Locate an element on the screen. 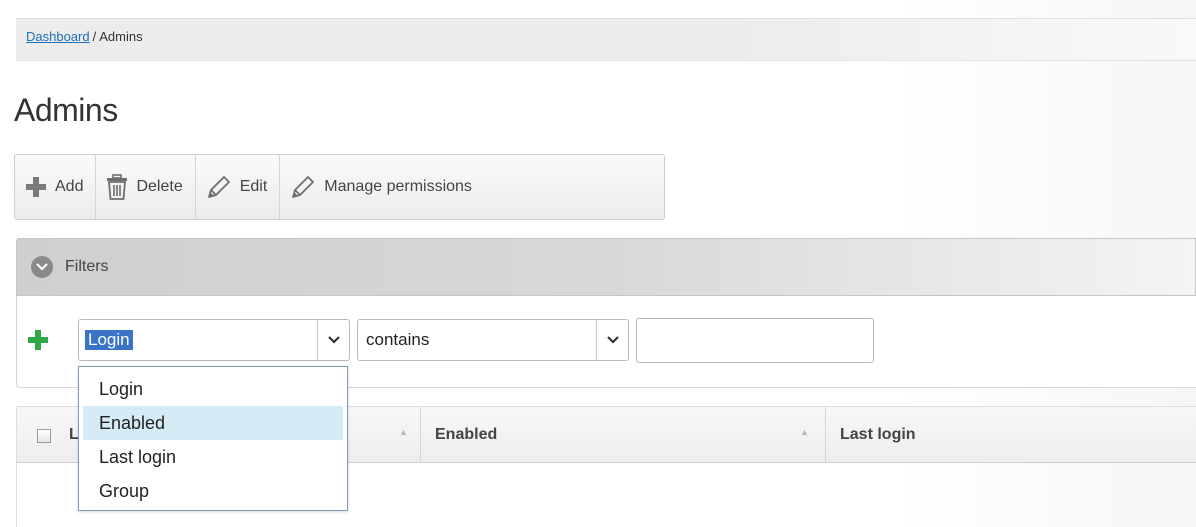 The width and height of the screenshot is (1196, 527). filter-operator-select: contains is located at coordinates (493, 340).